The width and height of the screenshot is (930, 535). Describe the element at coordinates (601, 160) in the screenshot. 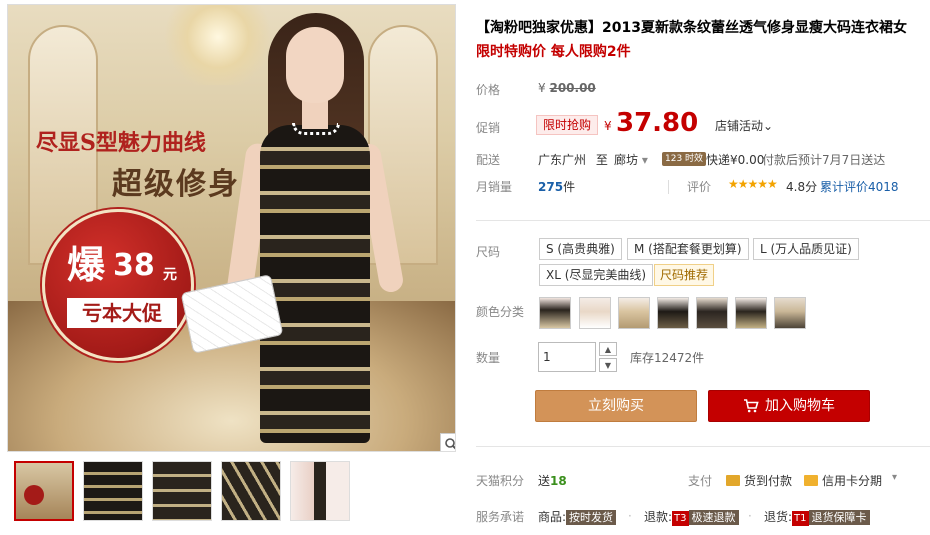

I see `ship-to-word: 至` at that location.